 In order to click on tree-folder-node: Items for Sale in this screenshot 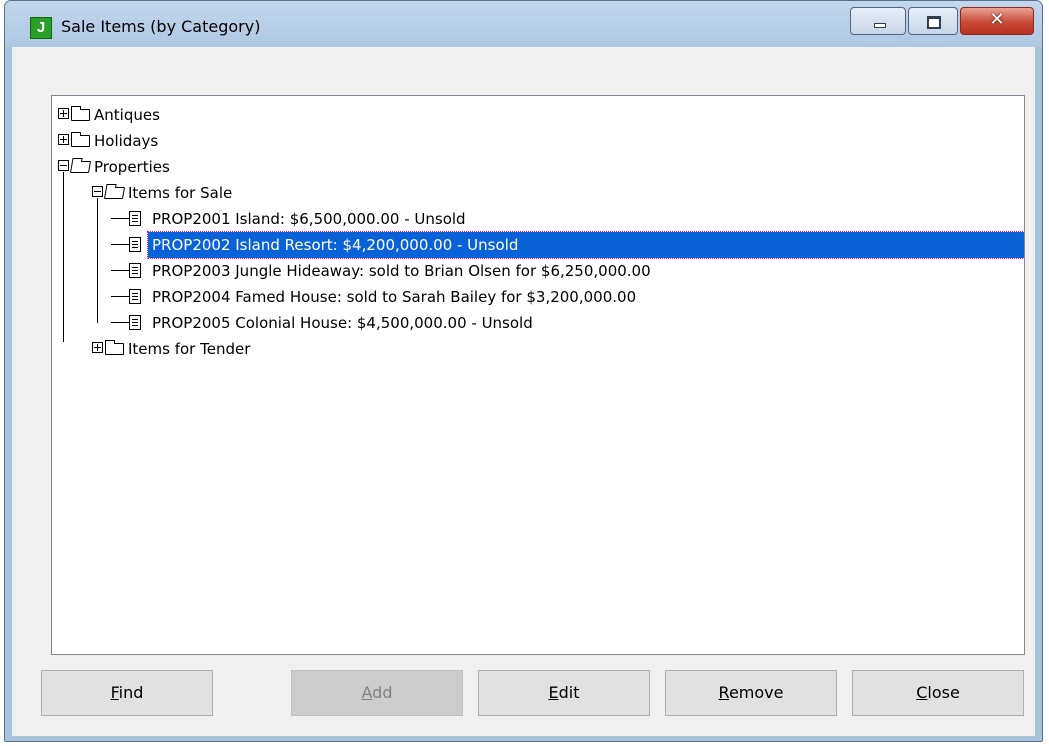, I will do `click(538, 193)`.